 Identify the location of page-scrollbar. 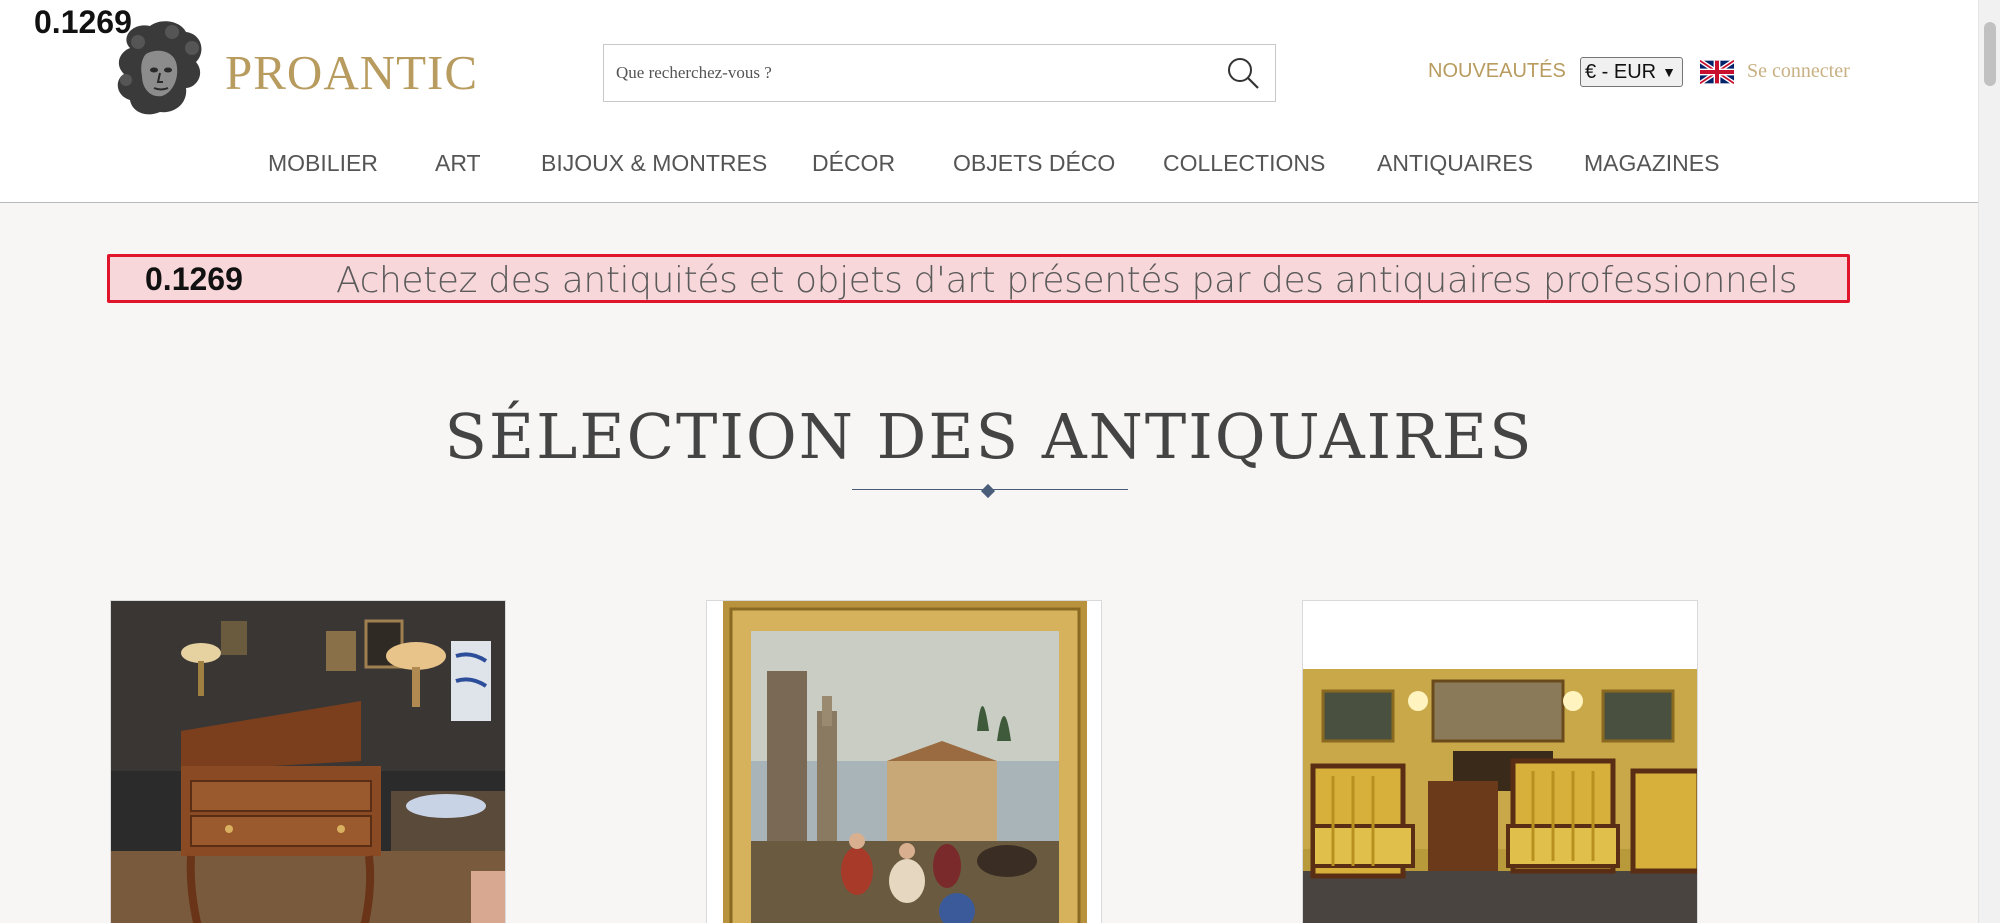
(1989, 461).